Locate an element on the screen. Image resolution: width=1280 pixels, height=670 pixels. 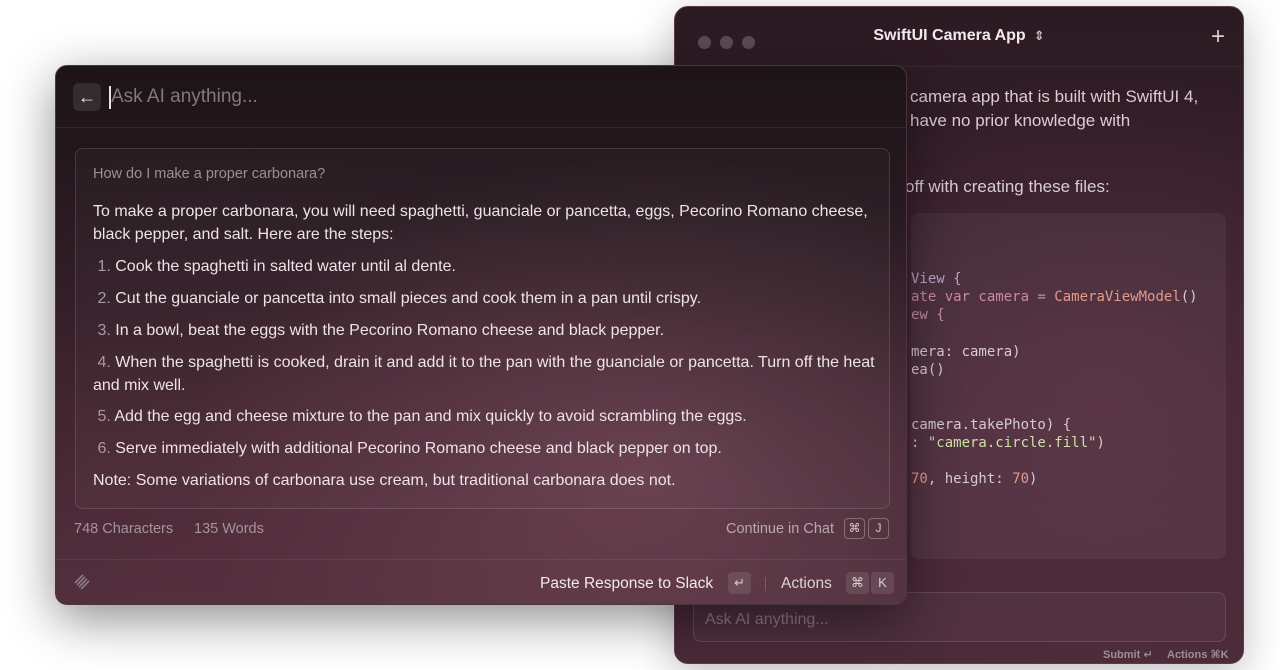
word-count: 135 Words is located at coordinates (229, 529).